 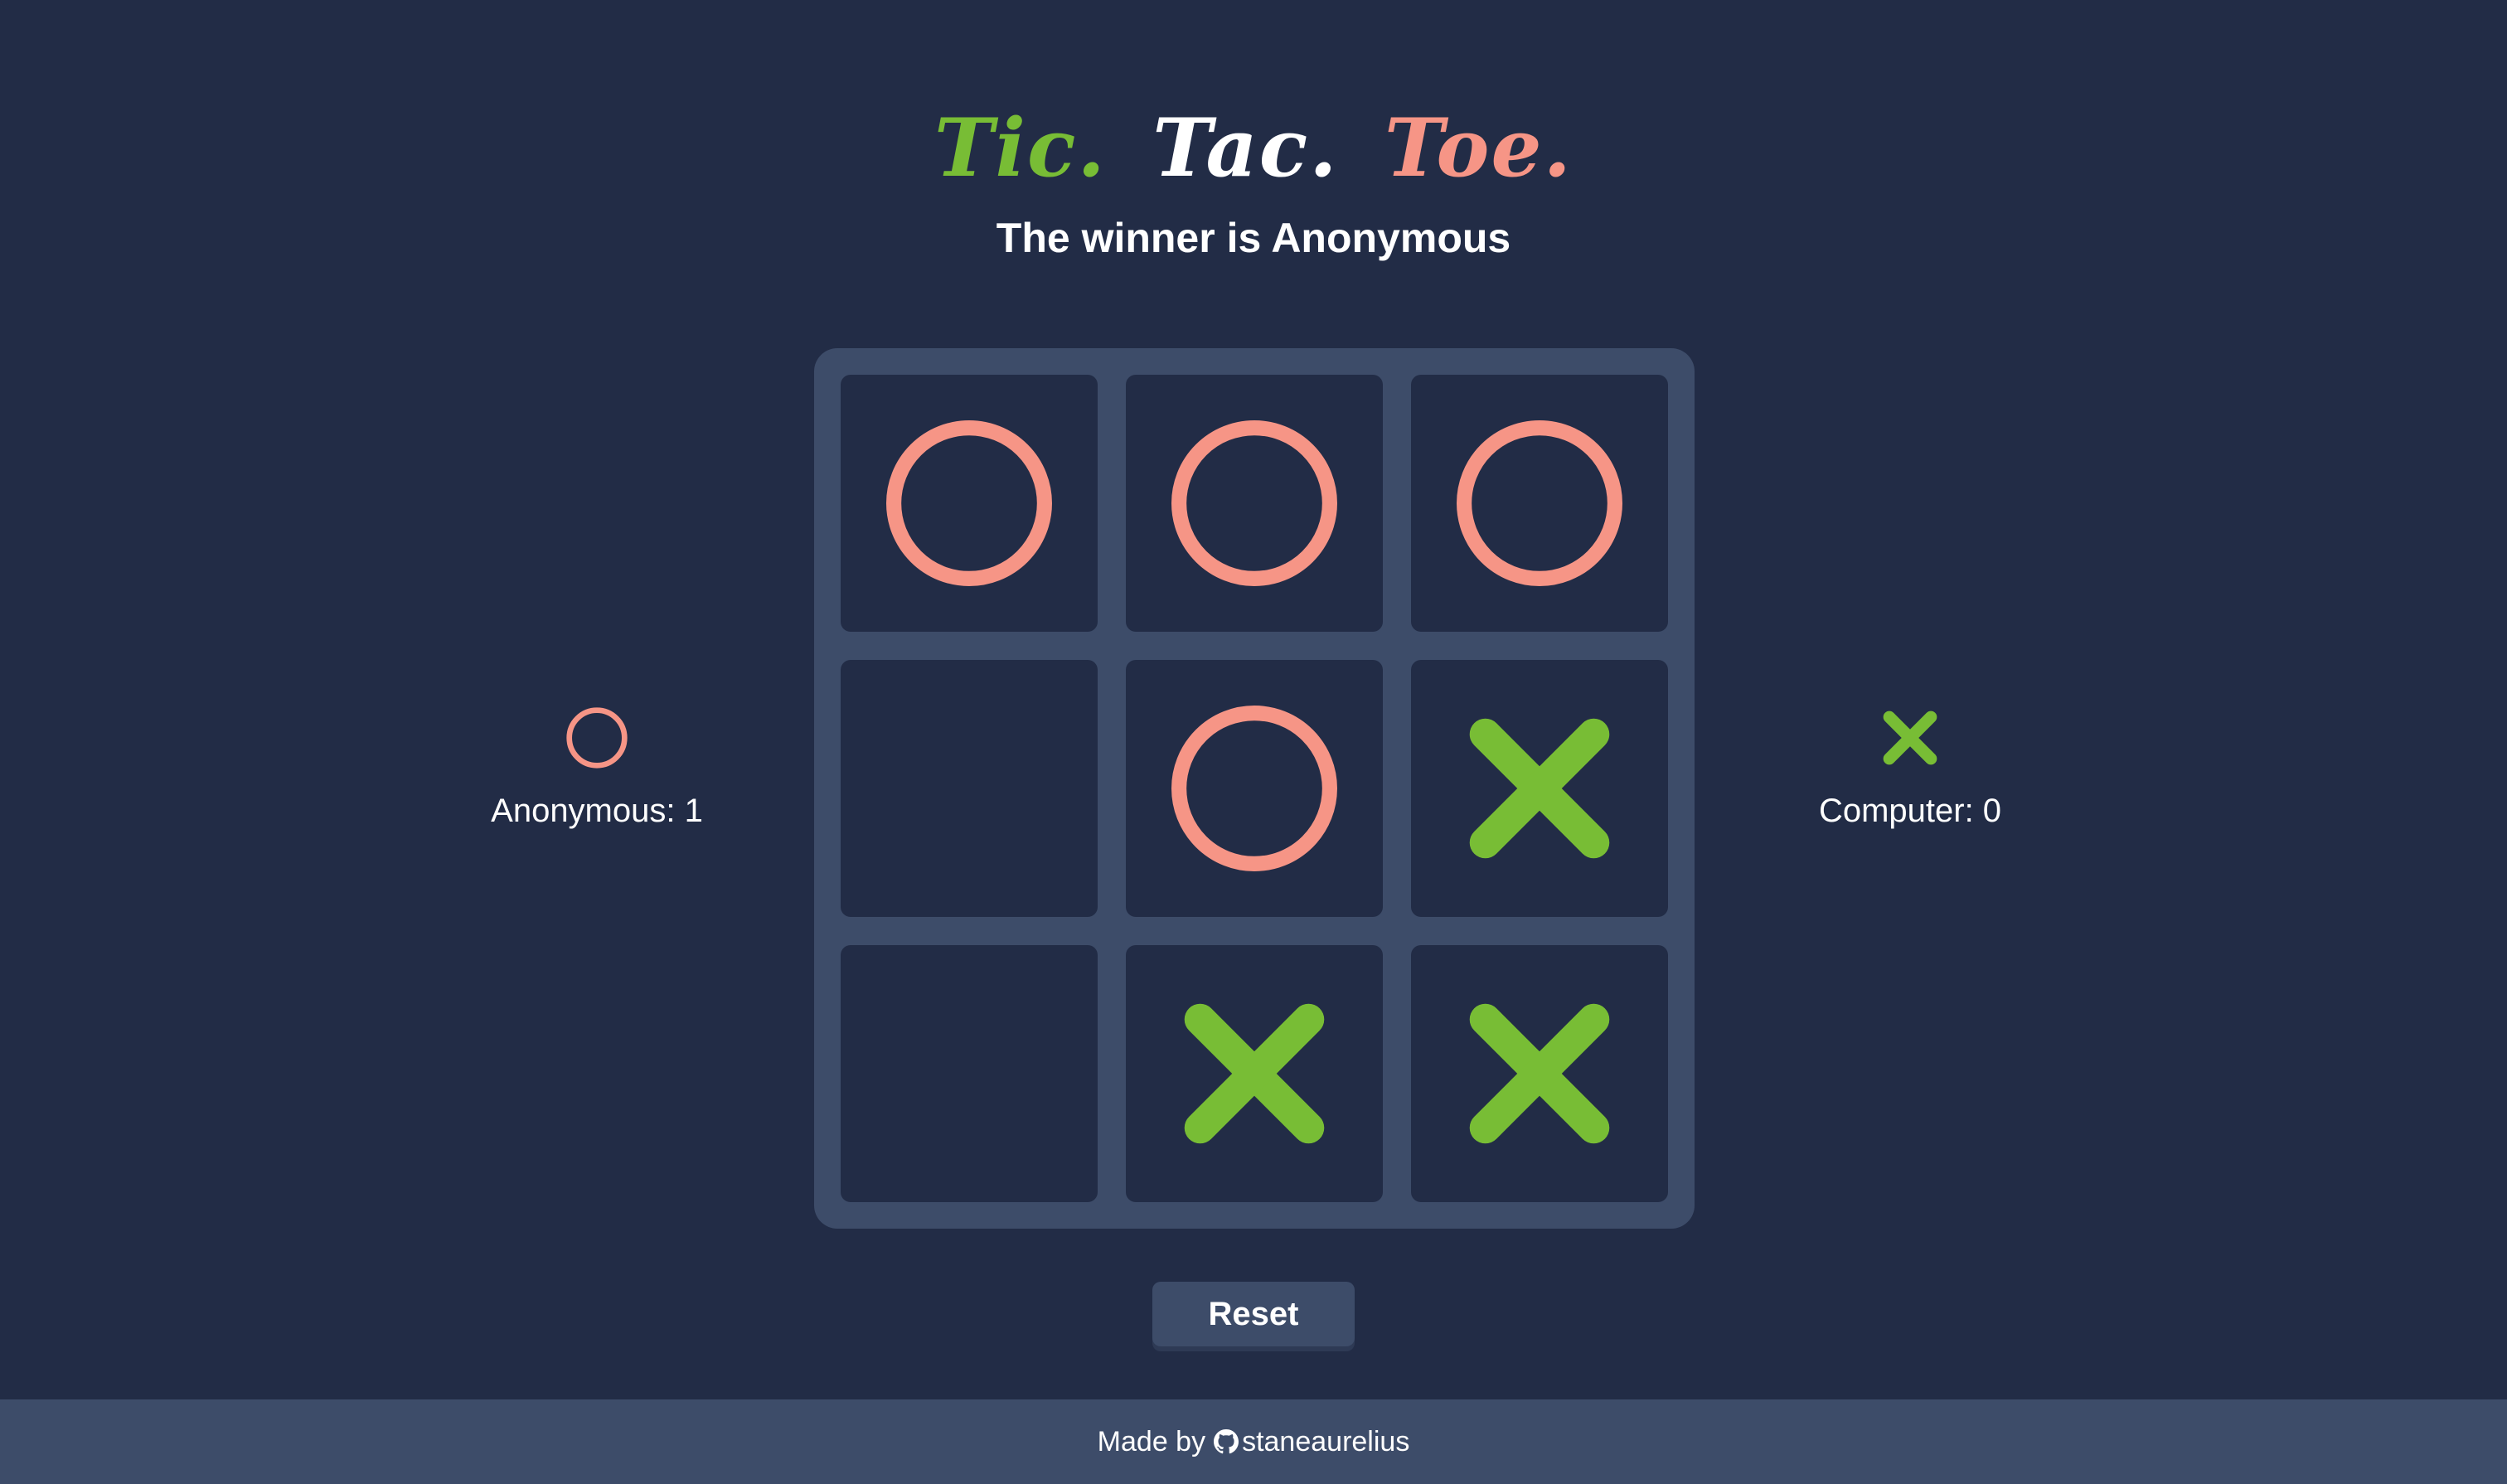 I want to click on footer: Made by staneaurelius, so click(x=1253, y=1442).